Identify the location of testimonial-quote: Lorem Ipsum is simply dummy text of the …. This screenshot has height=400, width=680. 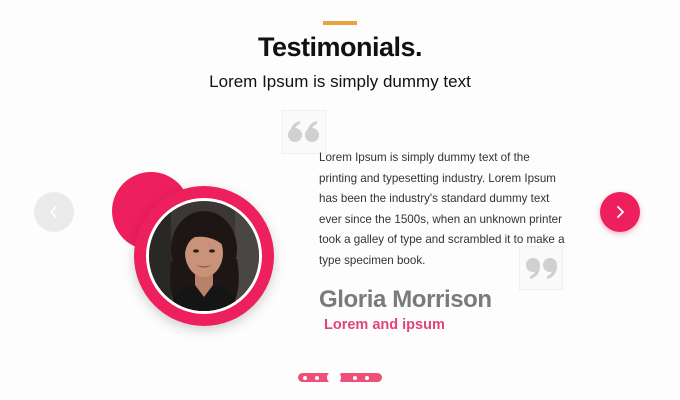
(442, 209).